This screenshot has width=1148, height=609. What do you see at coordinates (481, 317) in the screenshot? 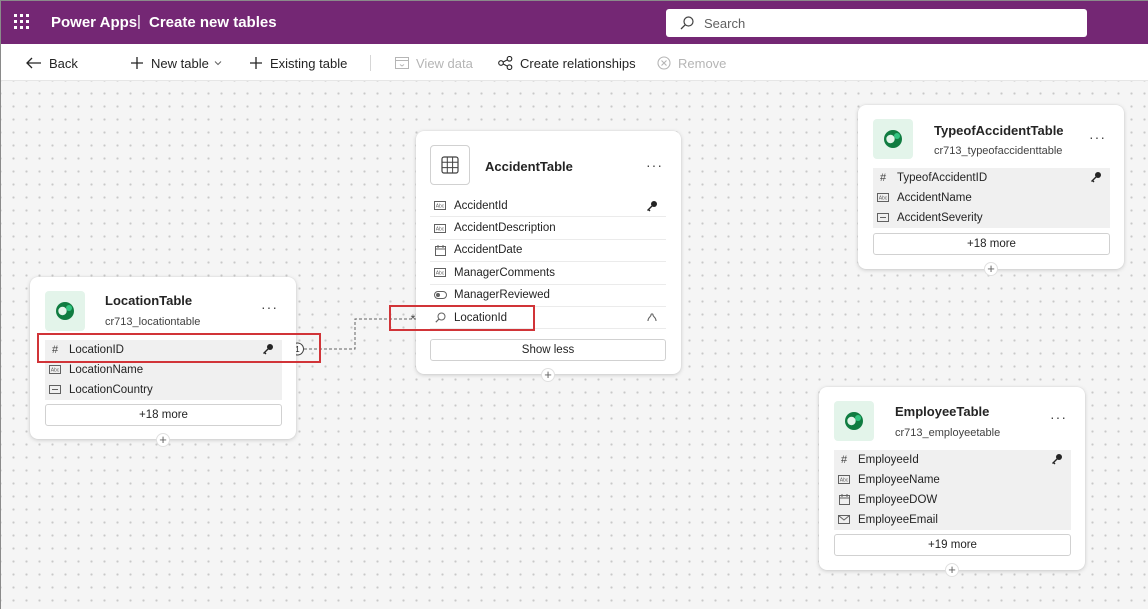
I see `column-label: LocationId` at bounding box center [481, 317].